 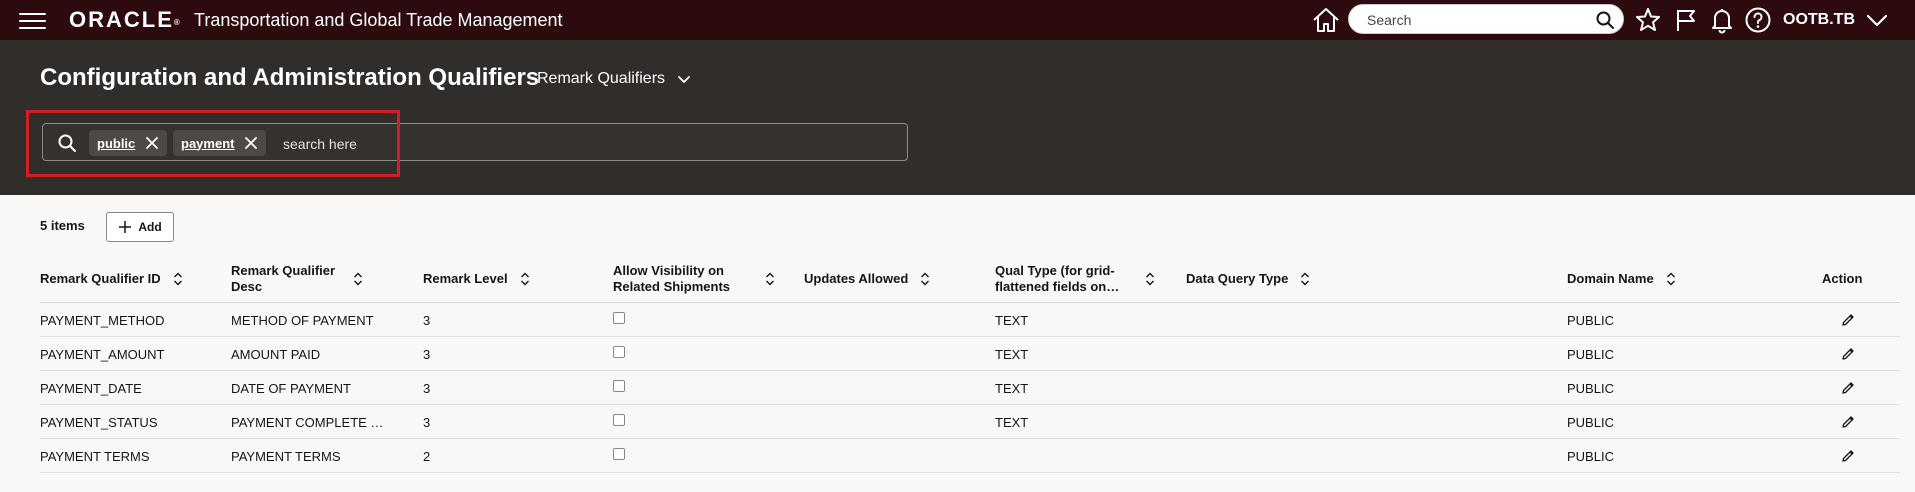 I want to click on table-row: PAYMENT_AMOUNT AMOUNT PAID 3 TEXT PUBLIC, so click(x=970, y=354).